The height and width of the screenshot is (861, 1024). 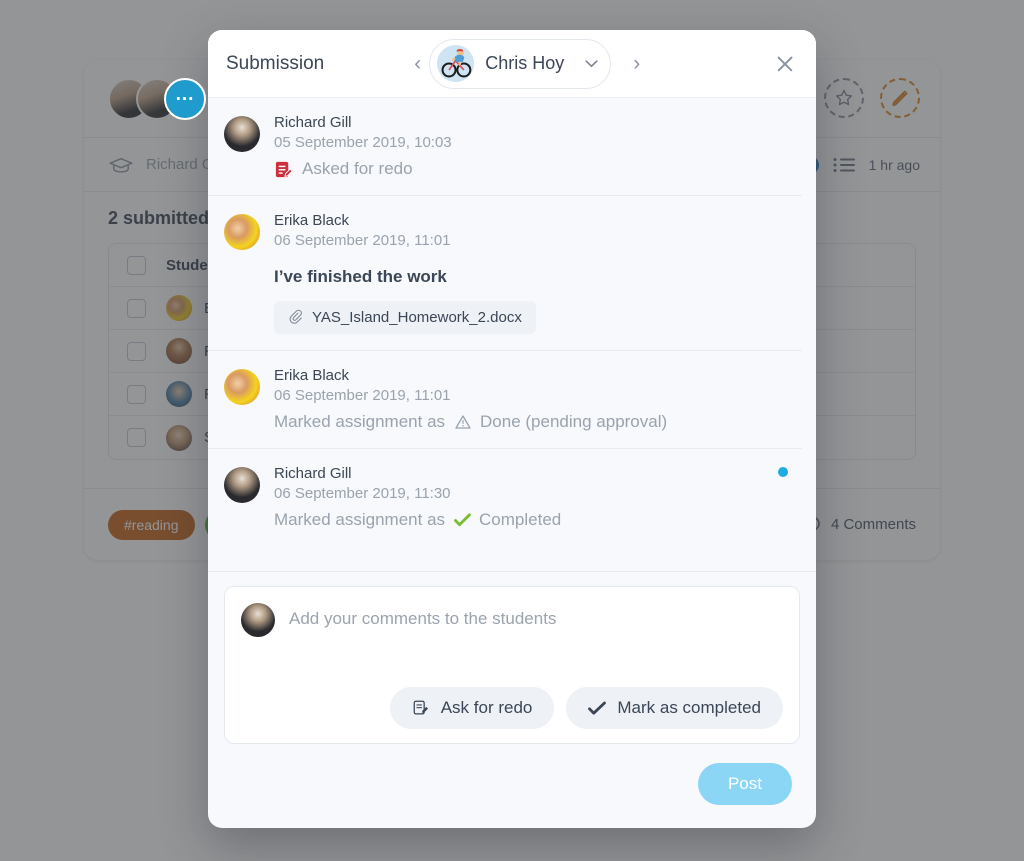 I want to click on modal-title: Submission, so click(x=275, y=63).